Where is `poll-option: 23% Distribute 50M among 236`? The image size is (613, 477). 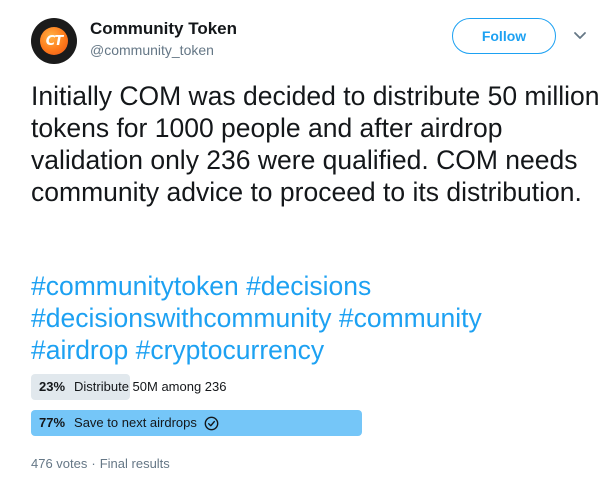
poll-option: 23% Distribute 50M among 236 is located at coordinates (261, 387).